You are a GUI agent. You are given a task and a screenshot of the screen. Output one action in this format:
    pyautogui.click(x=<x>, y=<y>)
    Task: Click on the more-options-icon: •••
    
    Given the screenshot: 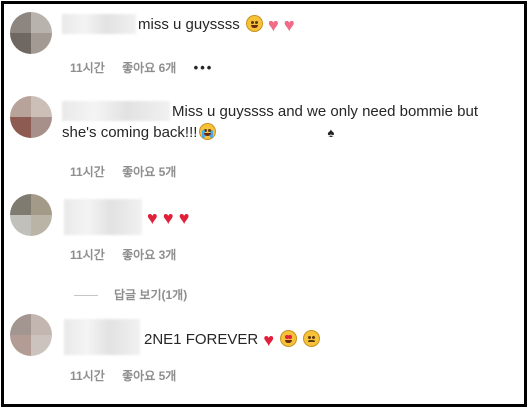 What is the action you would take?
    pyautogui.click(x=204, y=67)
    